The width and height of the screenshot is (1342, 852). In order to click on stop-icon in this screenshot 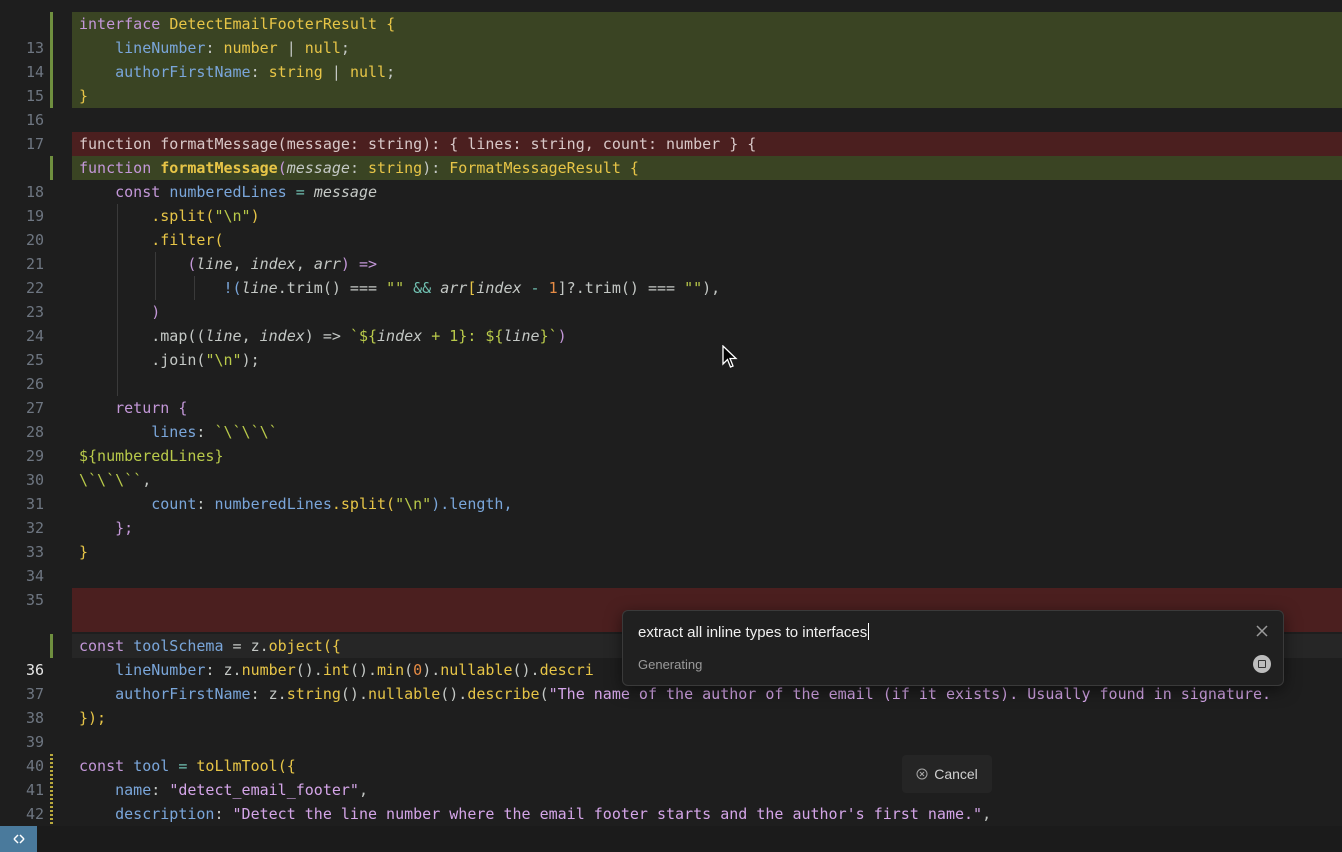, I will do `click(1262, 664)`.